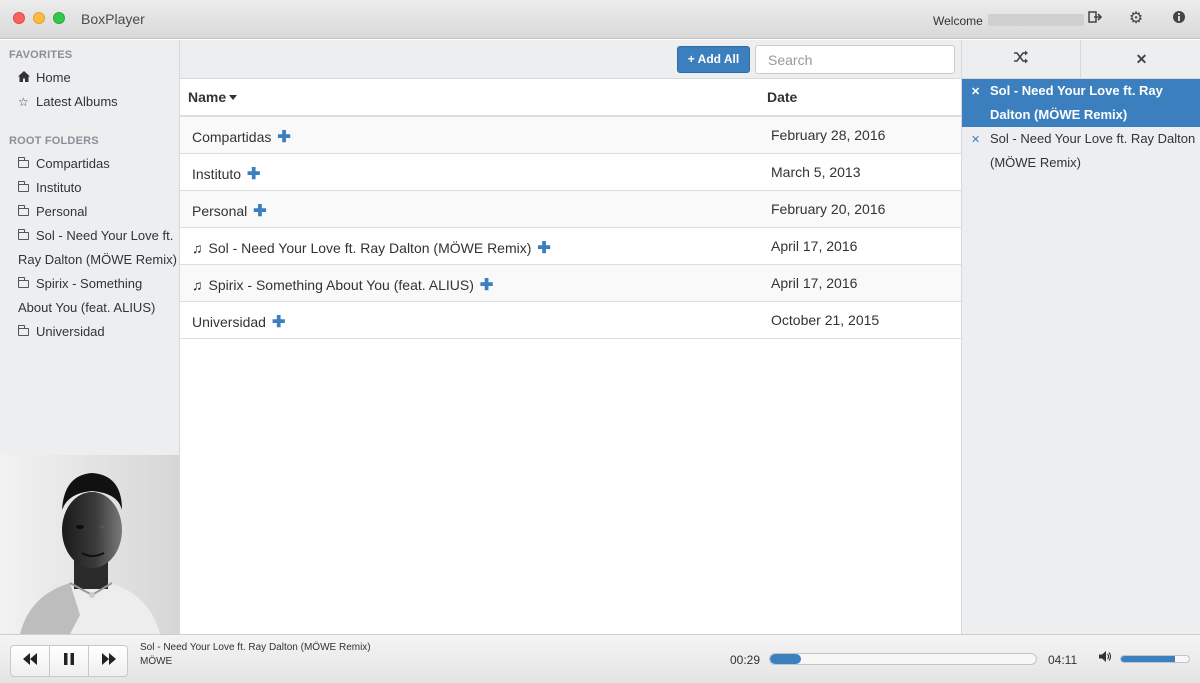 The height and width of the screenshot is (683, 1200). Describe the element at coordinates (156, 661) in the screenshot. I see `now-playing-artist: MÖWE` at that location.